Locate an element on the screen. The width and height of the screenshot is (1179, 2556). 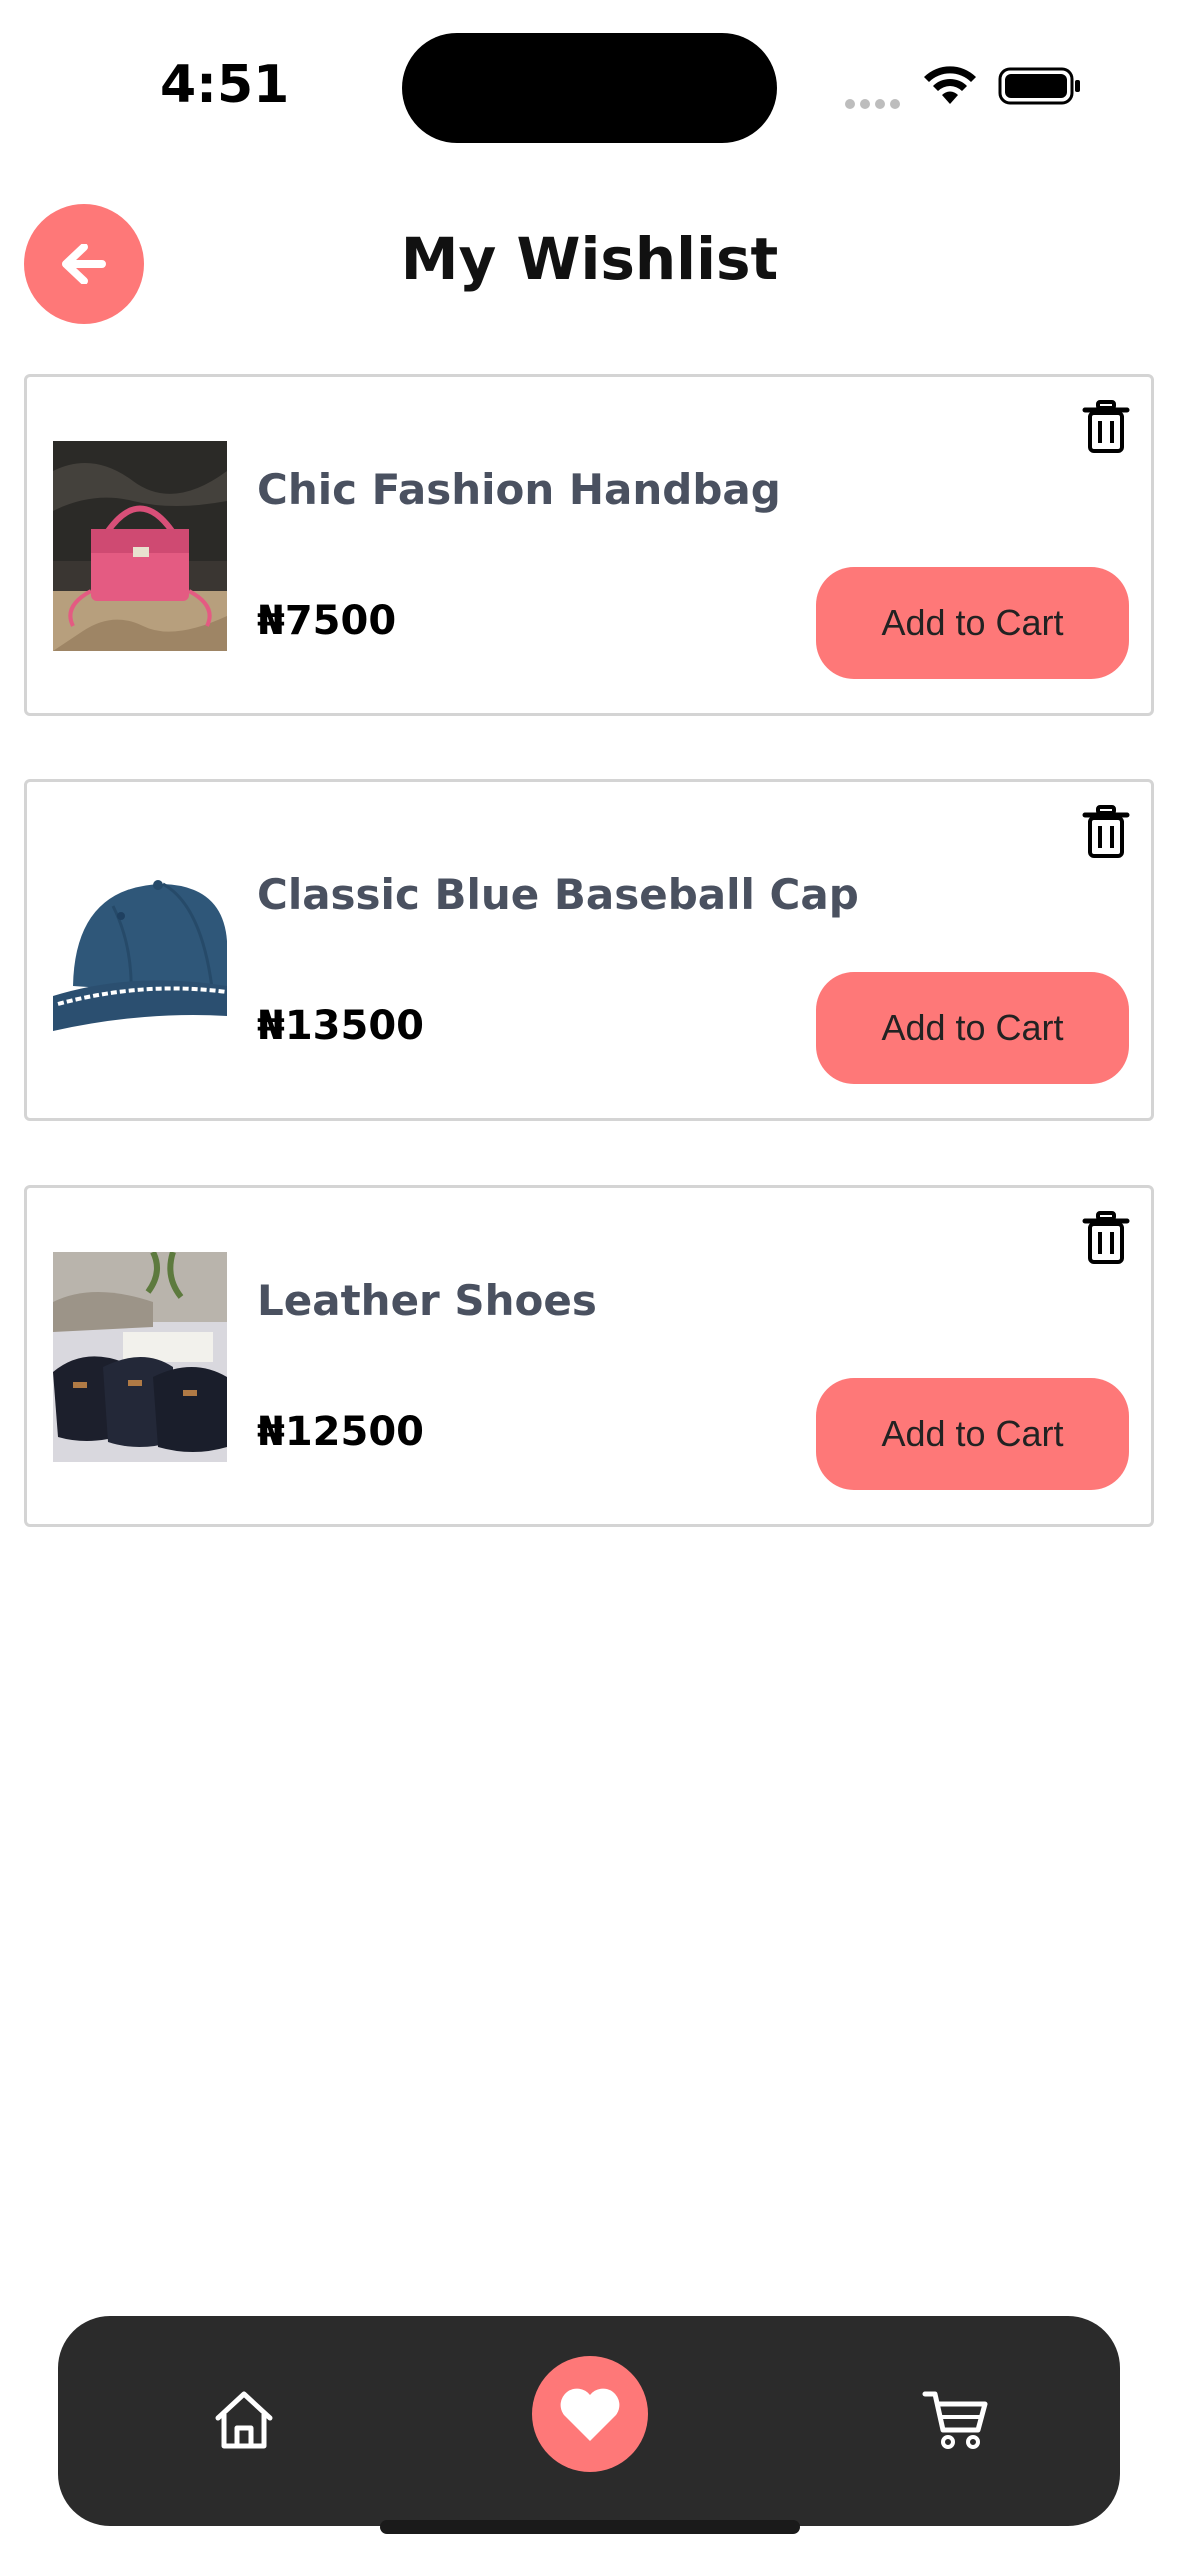
status-time: 4:51 is located at coordinates (225, 85).